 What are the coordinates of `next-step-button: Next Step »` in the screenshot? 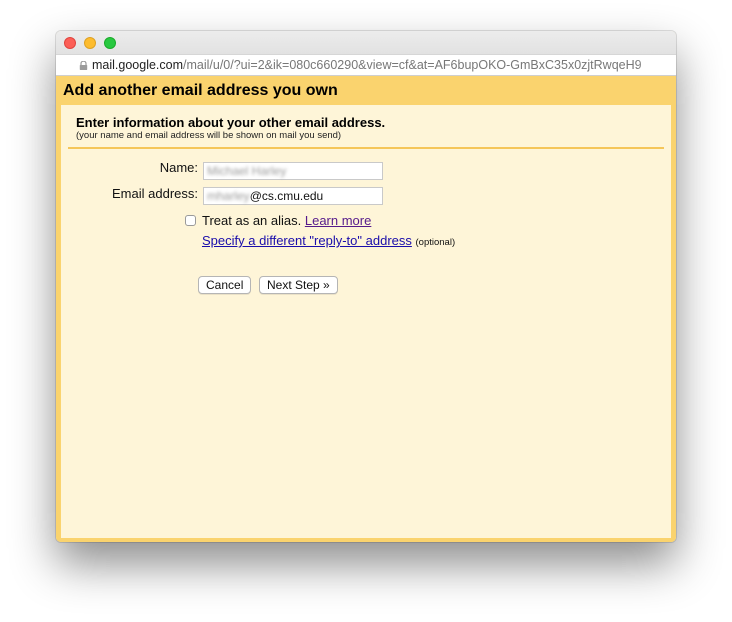 It's located at (298, 285).